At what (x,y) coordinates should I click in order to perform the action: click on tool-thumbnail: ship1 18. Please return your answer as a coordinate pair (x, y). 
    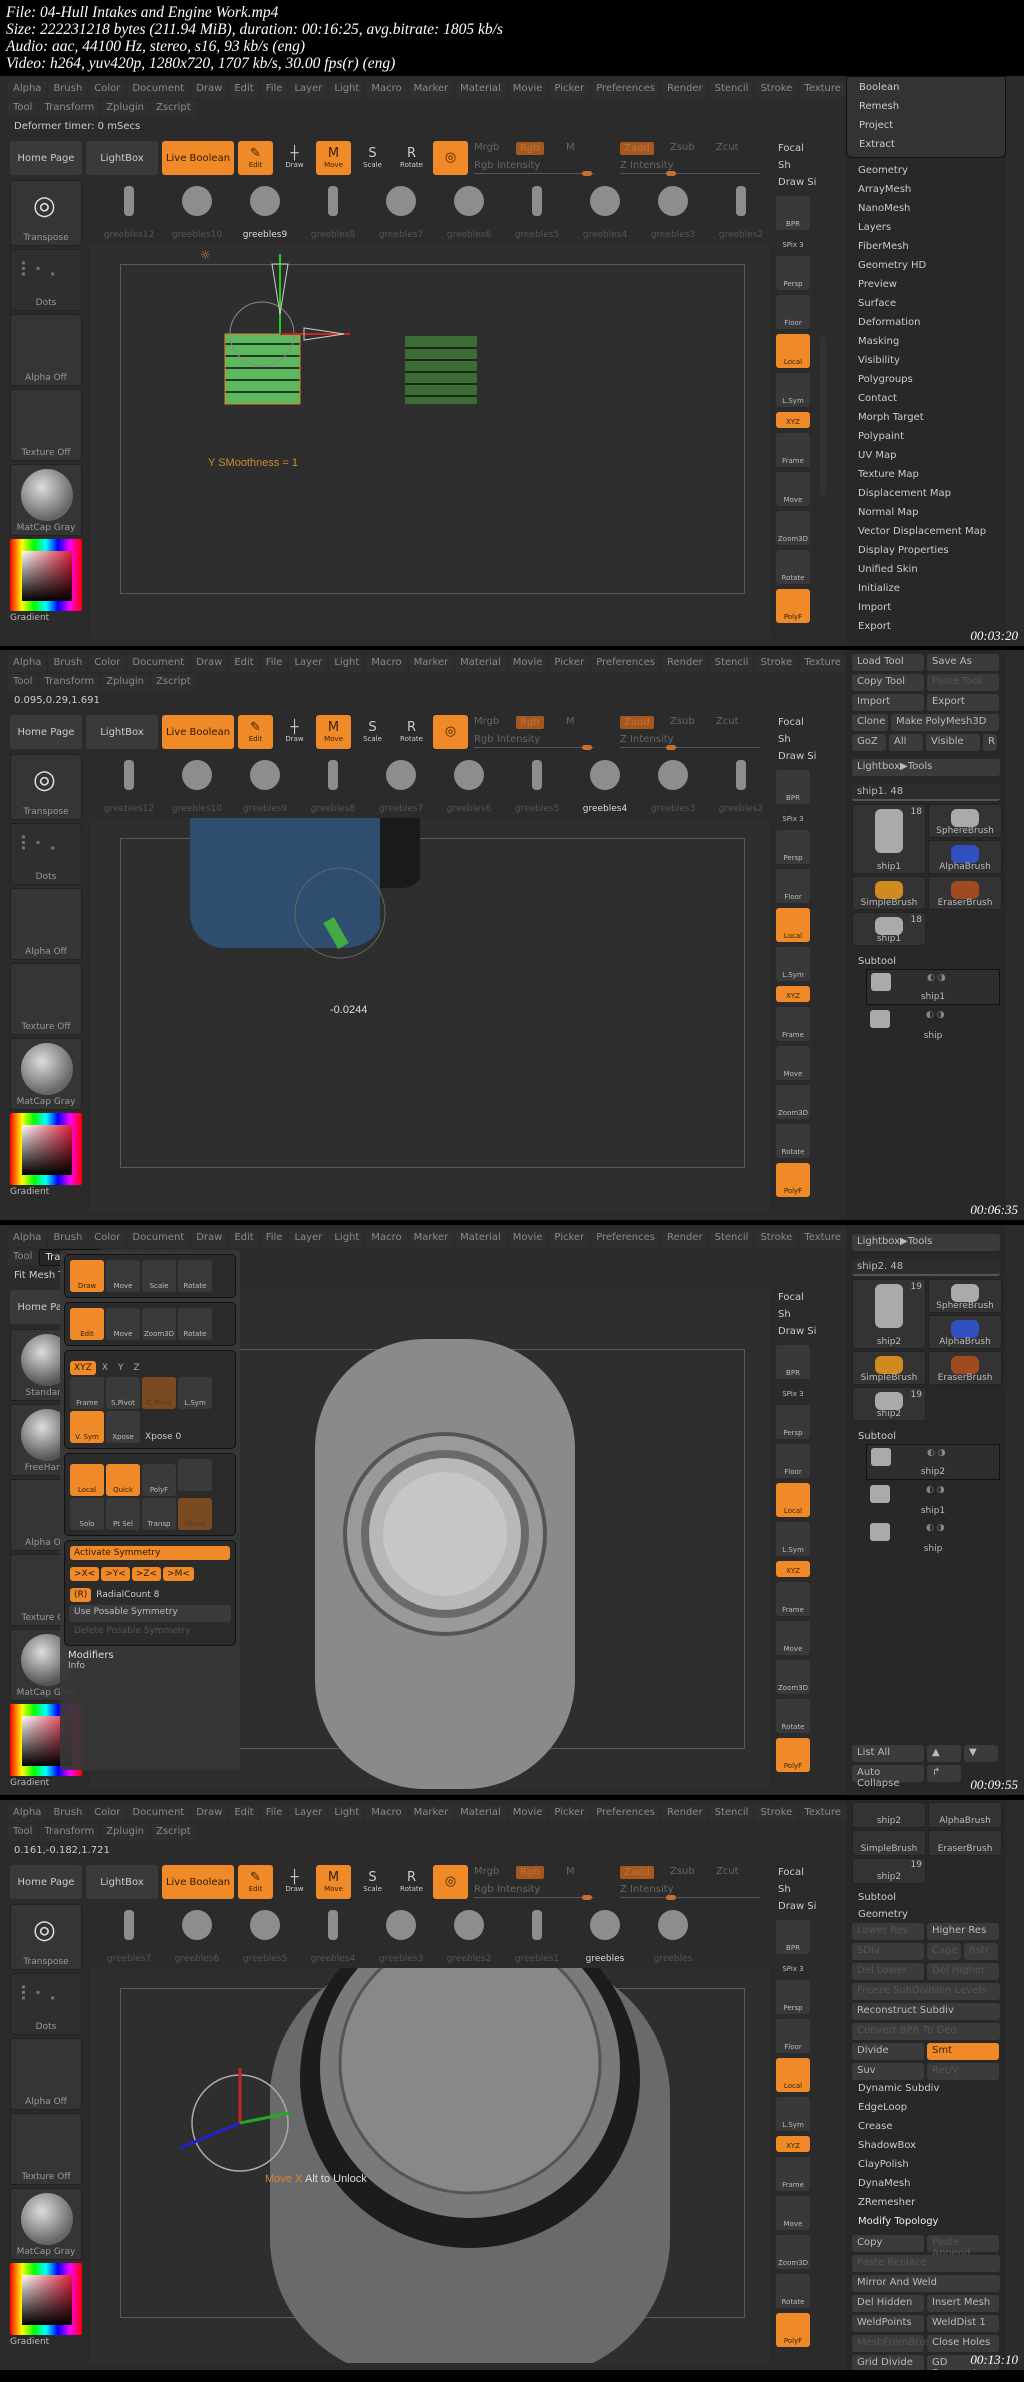
    Looking at the image, I should click on (889, 929).